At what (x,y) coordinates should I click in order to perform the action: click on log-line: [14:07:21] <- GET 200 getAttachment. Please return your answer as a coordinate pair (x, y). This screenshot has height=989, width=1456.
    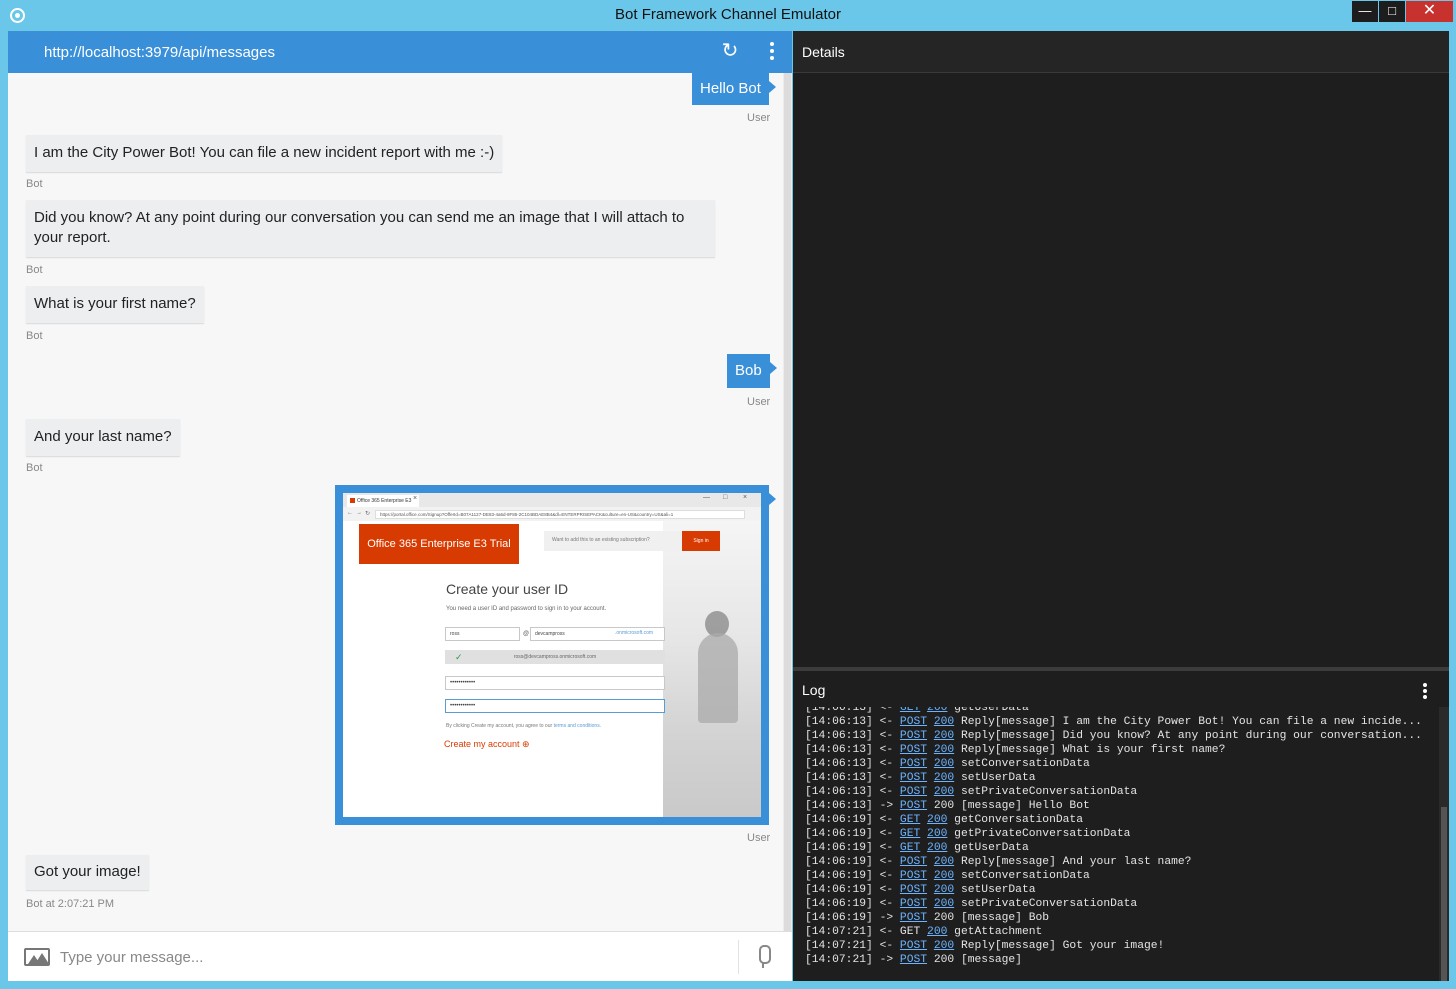
    Looking at the image, I should click on (1113, 932).